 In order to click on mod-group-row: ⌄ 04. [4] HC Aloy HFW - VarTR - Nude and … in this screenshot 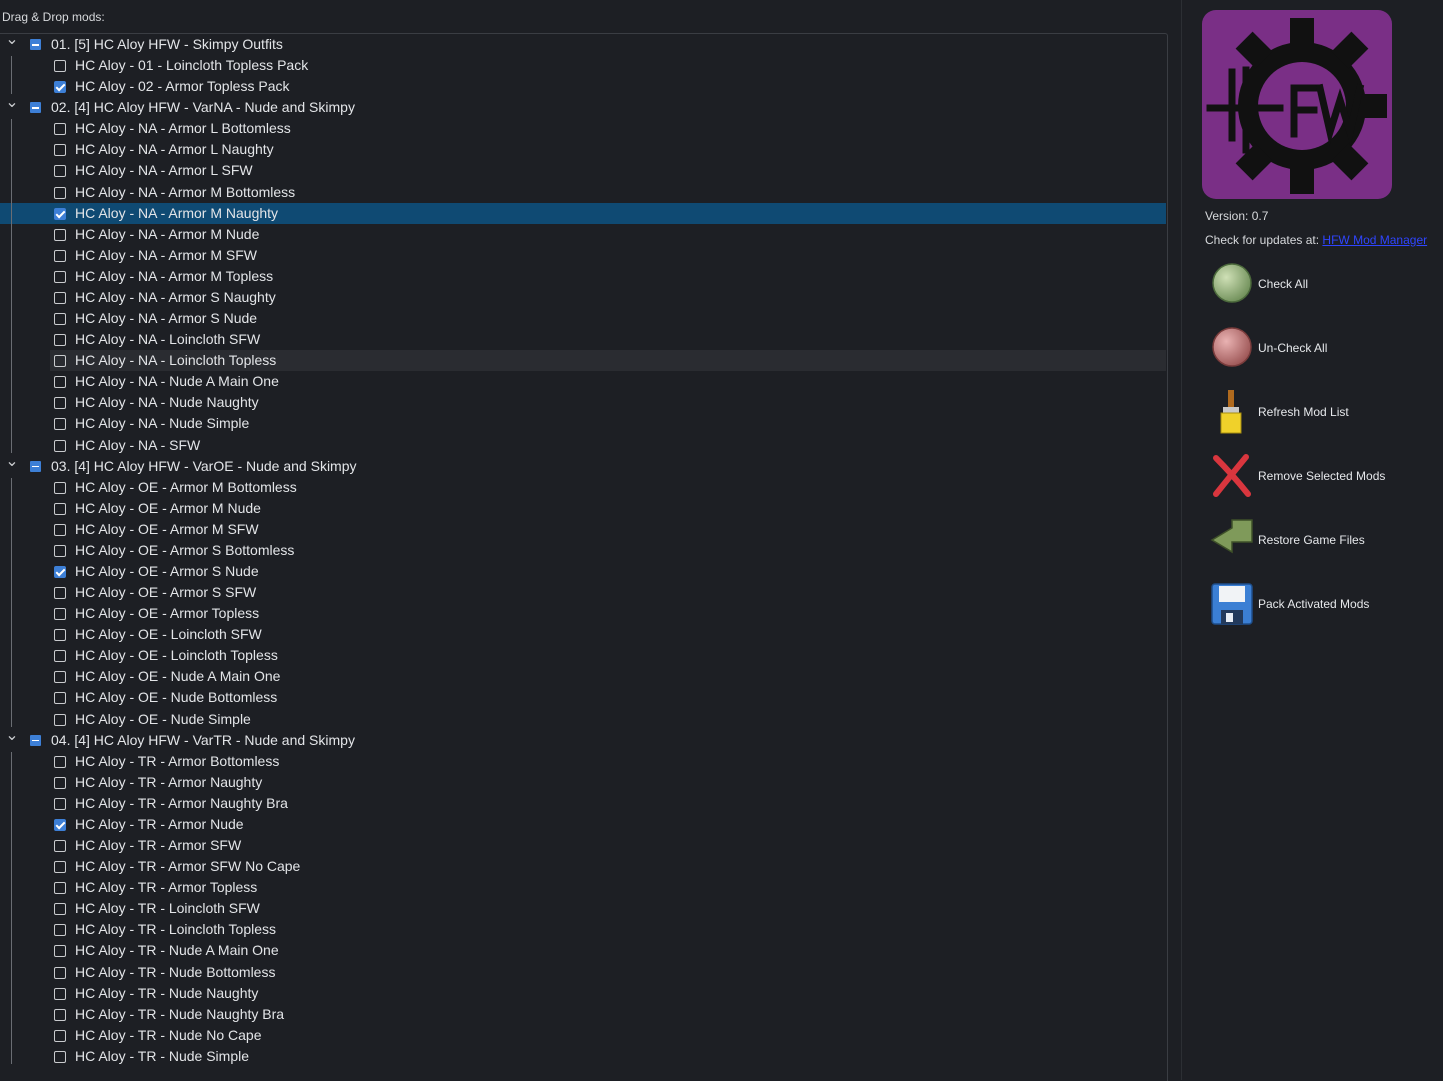, I will do `click(583, 739)`.